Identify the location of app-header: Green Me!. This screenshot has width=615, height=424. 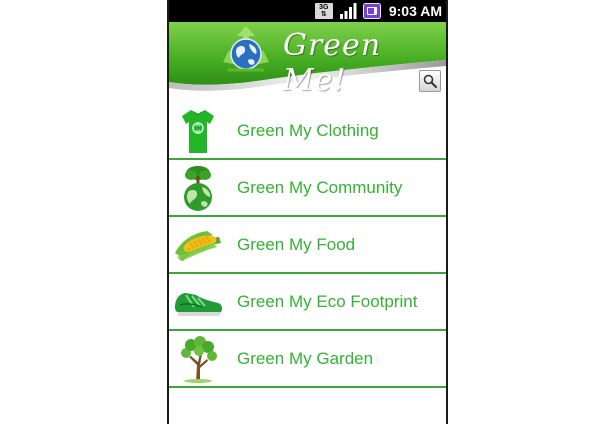
(307, 58).